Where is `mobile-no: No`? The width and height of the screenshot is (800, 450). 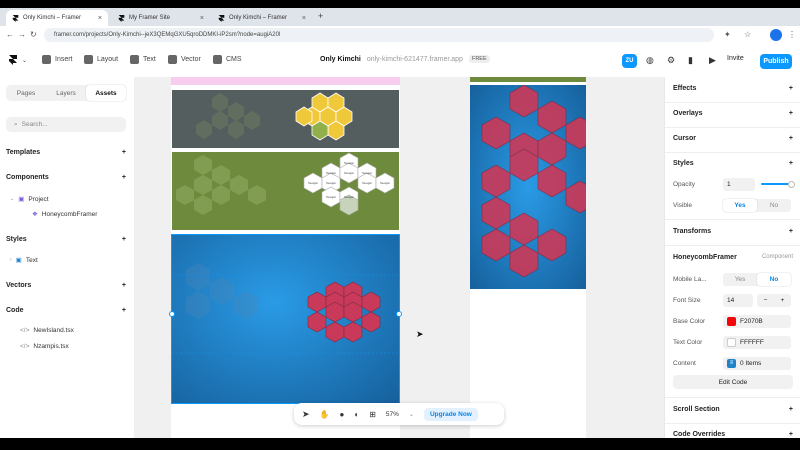 mobile-no: No is located at coordinates (774, 279).